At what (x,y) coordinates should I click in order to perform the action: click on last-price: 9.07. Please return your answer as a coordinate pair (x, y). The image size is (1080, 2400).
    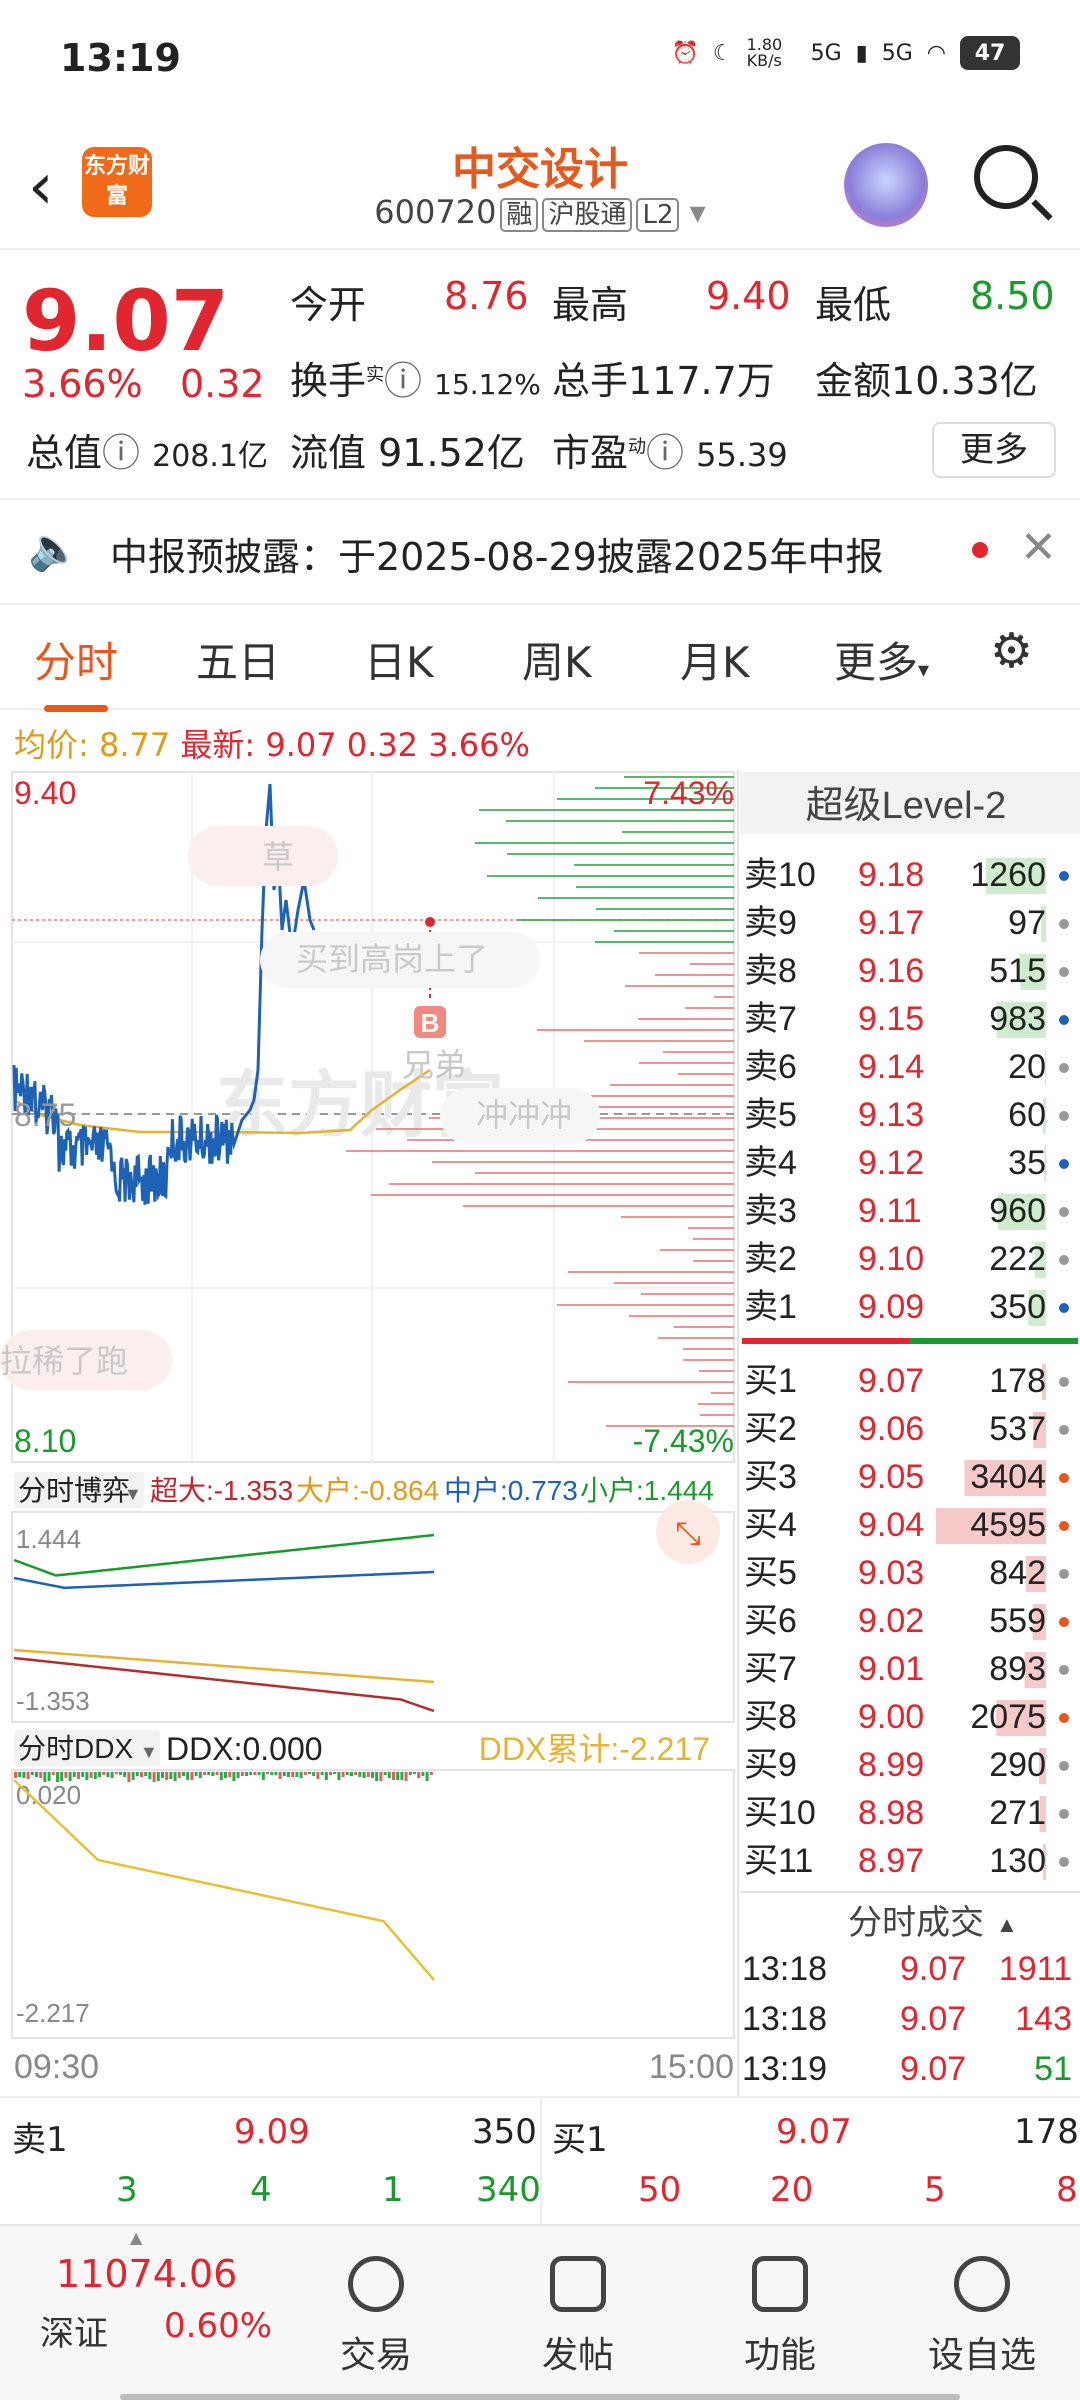
    Looking at the image, I should click on (126, 321).